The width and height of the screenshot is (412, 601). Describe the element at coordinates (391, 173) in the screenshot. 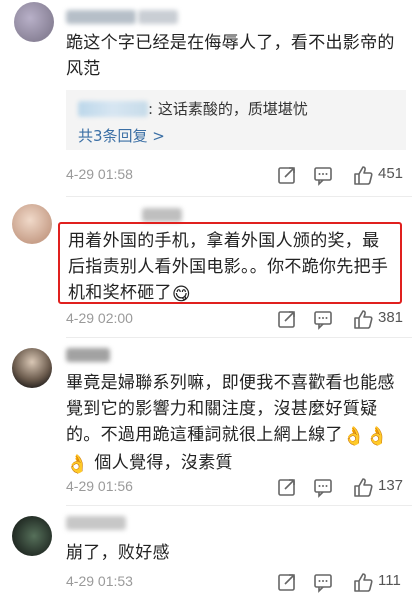

I see `like-count: 451` at that location.